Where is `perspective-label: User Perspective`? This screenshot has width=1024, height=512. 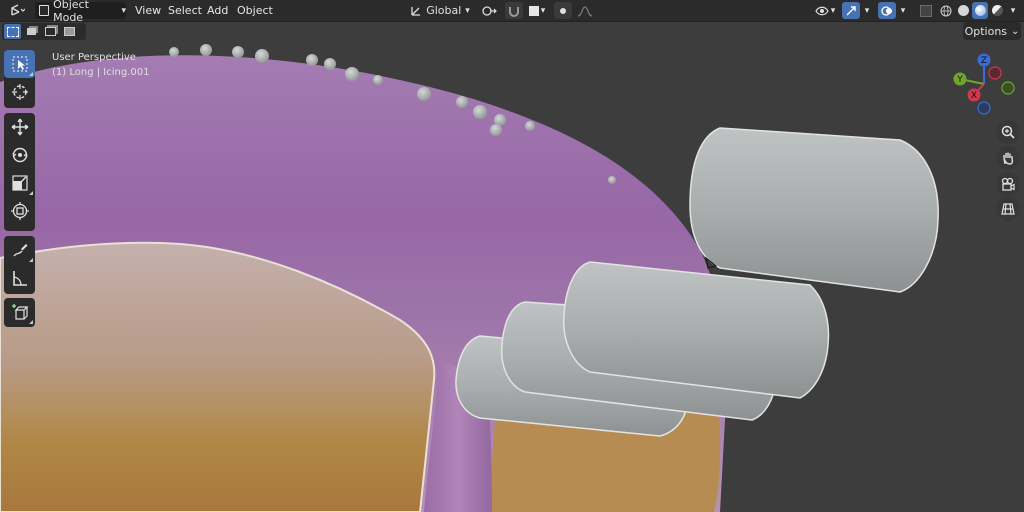
perspective-label: User Perspective is located at coordinates (94, 57).